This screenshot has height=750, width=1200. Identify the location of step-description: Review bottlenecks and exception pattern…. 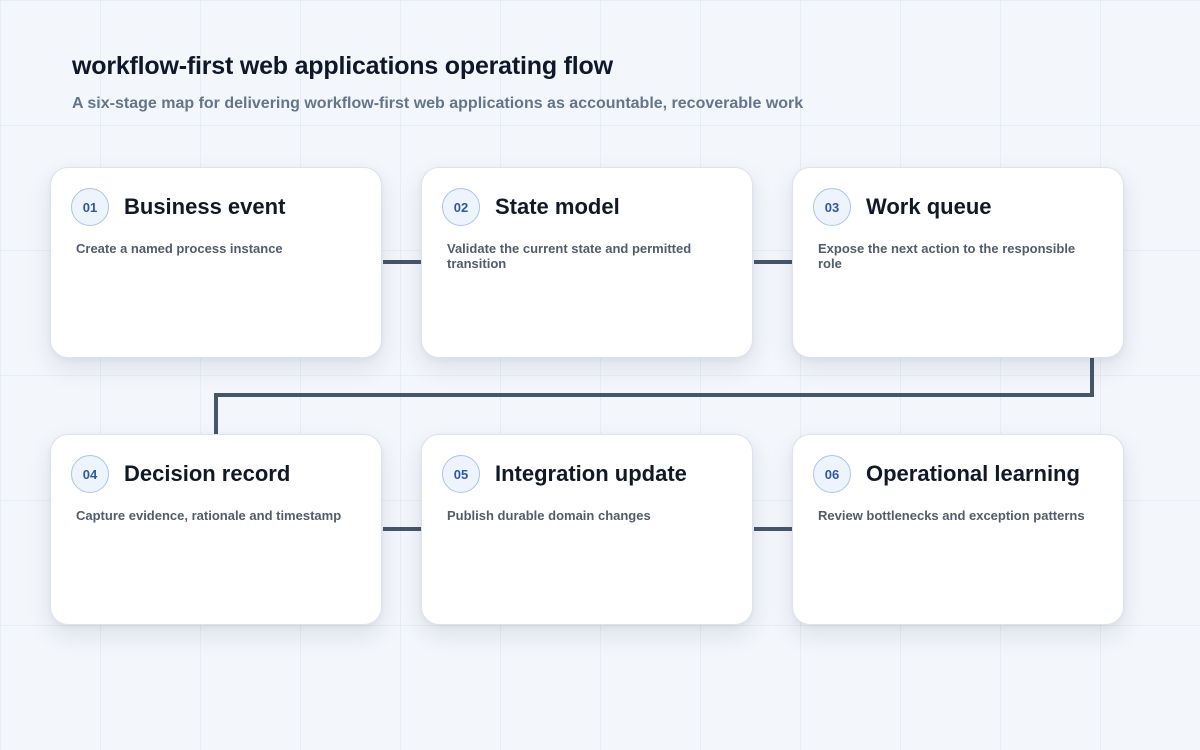
(951, 515).